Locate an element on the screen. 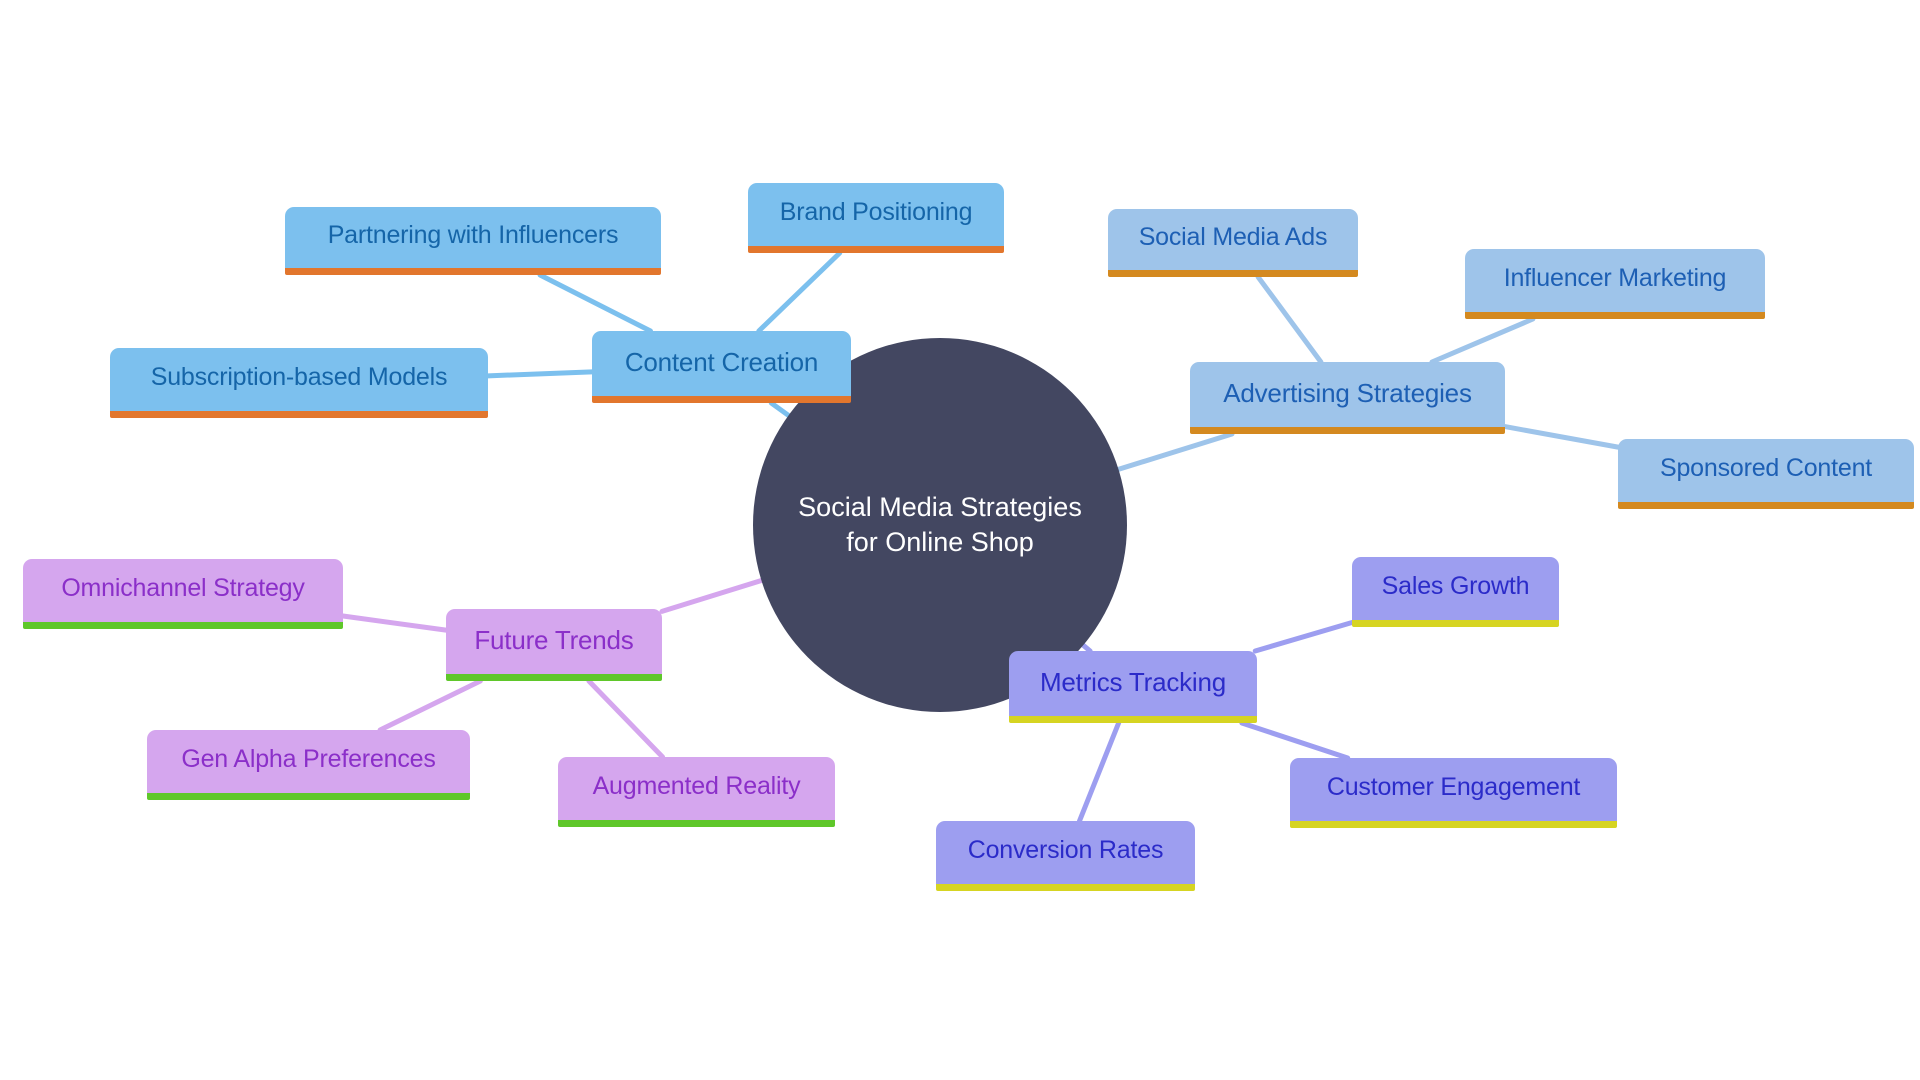 The image size is (1920, 1080). leaf-node-customer-engagement: Customer Engagement is located at coordinates (1453, 793).